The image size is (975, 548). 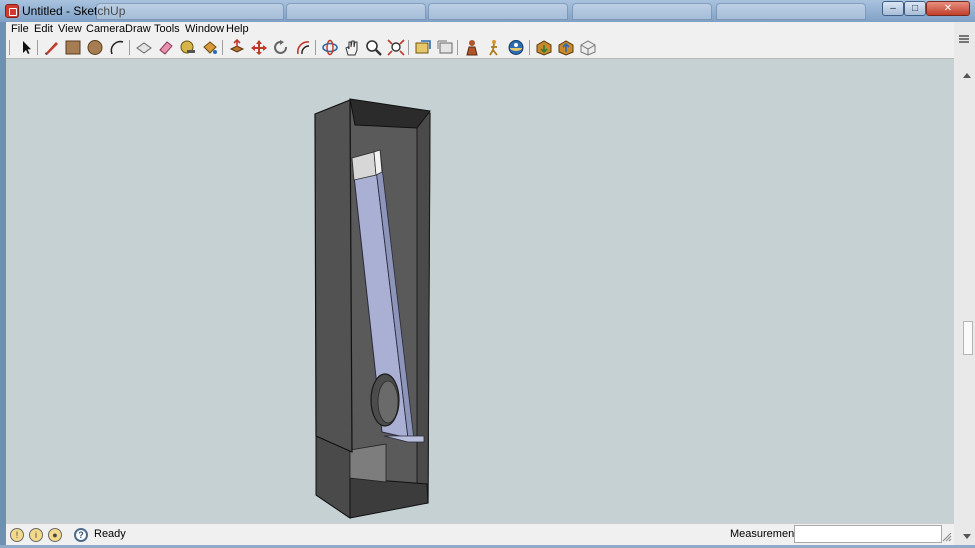 I want to click on look-around-icon, so click(x=516, y=47).